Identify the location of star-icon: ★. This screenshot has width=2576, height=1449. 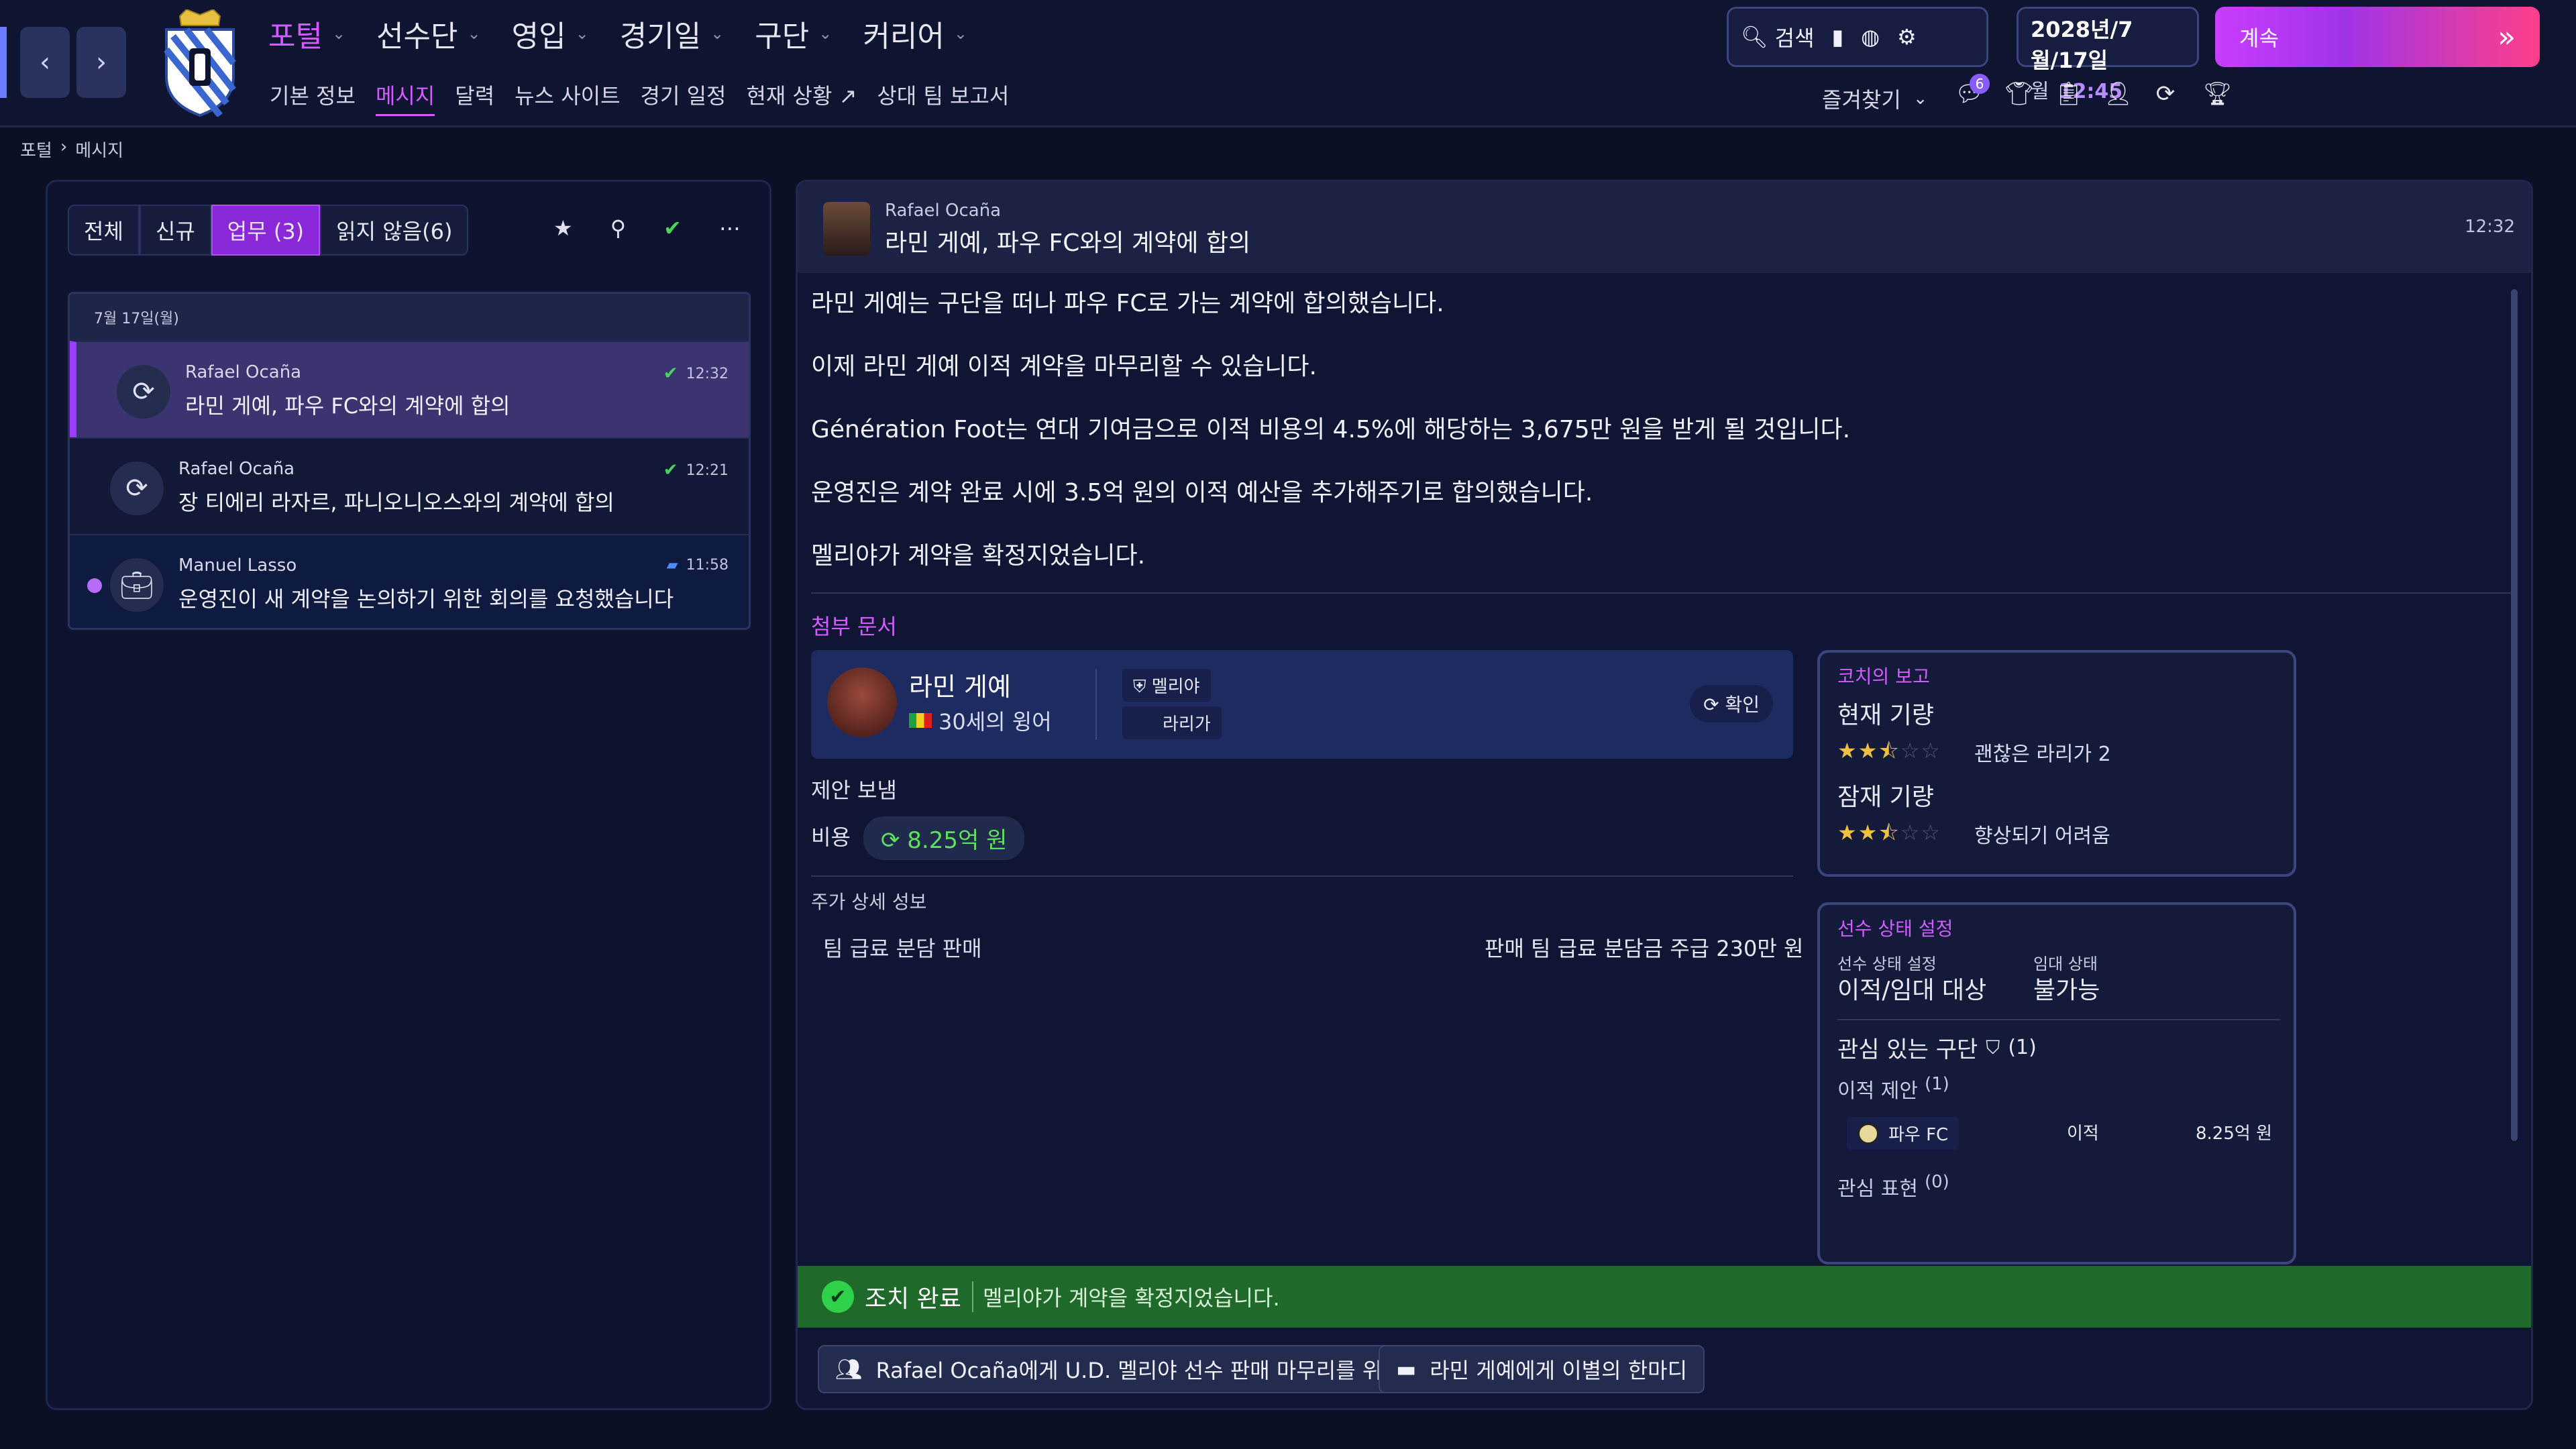
(563, 228).